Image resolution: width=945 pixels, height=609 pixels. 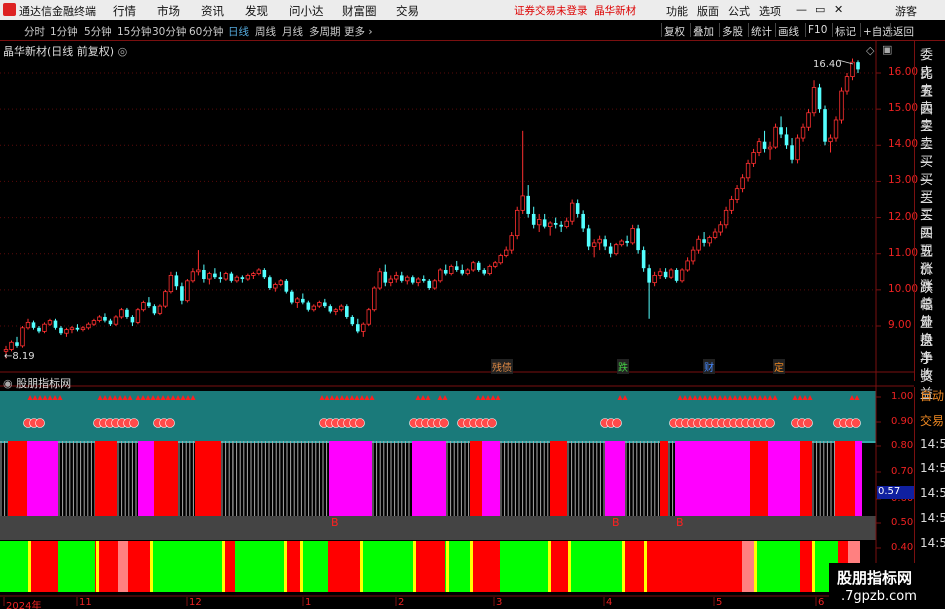 I want to click on chart-diamond-icon: ◇, so click(x=870, y=50).